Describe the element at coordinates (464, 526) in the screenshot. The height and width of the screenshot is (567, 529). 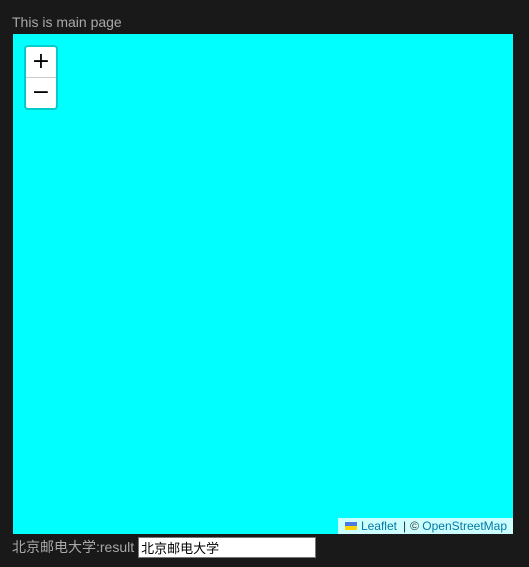
I see `openstreetmap-link: OpenStreetMap` at that location.